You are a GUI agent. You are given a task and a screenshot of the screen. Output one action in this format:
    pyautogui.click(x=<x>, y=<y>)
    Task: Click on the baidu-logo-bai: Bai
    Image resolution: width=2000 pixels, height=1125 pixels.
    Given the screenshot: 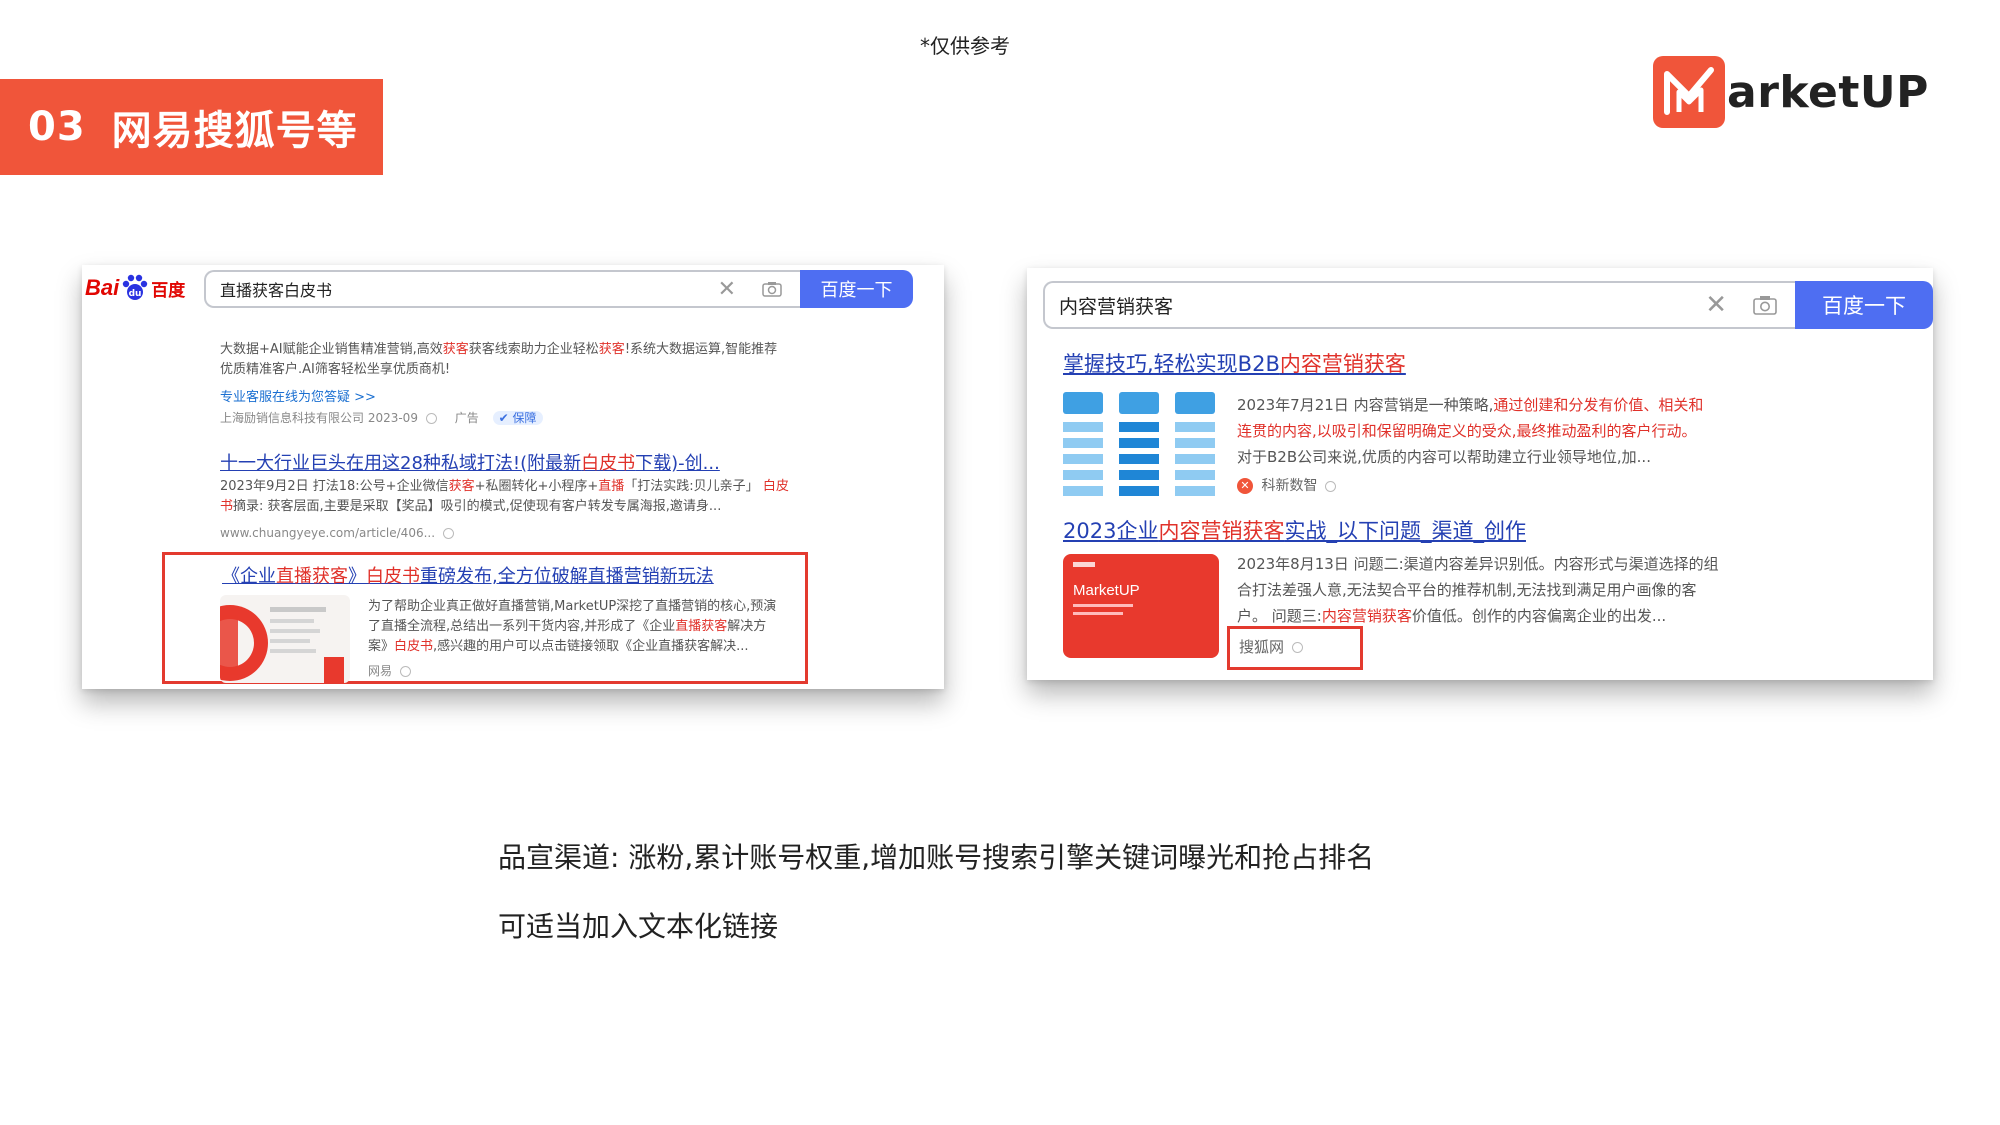 What is the action you would take?
    pyautogui.click(x=102, y=287)
    